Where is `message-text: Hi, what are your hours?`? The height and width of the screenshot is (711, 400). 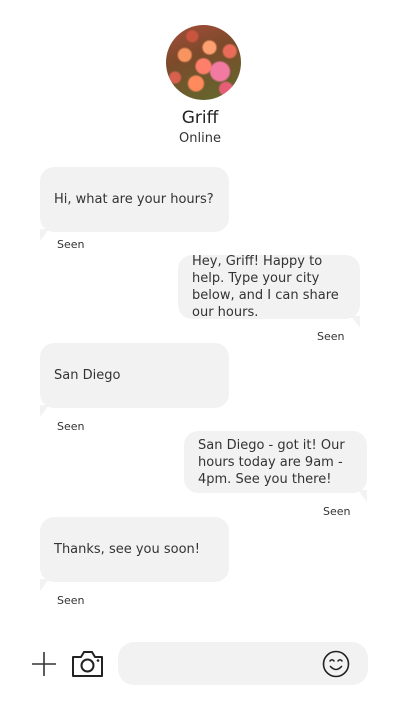
message-text: Hi, what are your hours? is located at coordinates (134, 199).